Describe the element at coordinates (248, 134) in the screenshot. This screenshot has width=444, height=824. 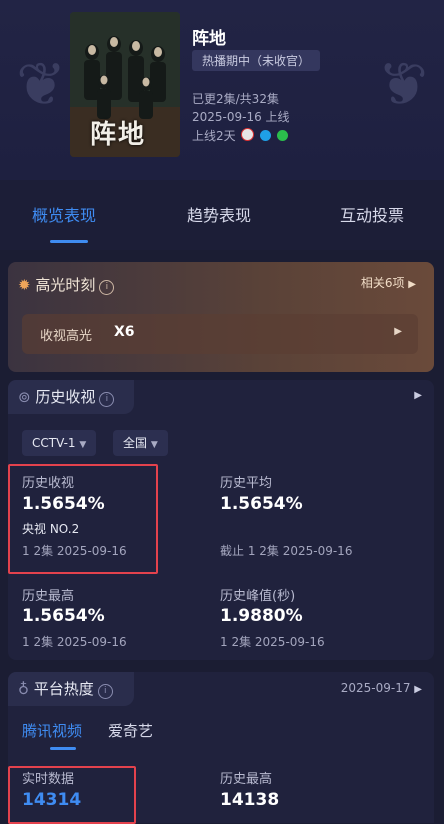
I see `cctv-platform-icon` at that location.